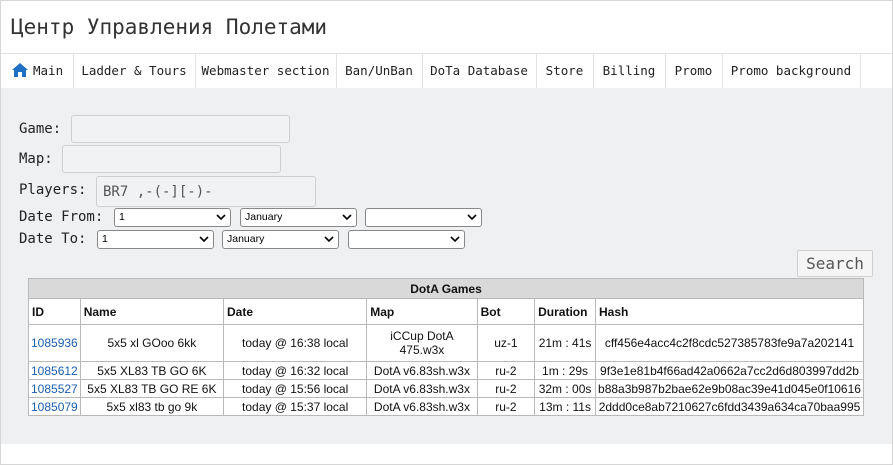  What do you see at coordinates (406, 239) in the screenshot?
I see `date-to-year-select` at bounding box center [406, 239].